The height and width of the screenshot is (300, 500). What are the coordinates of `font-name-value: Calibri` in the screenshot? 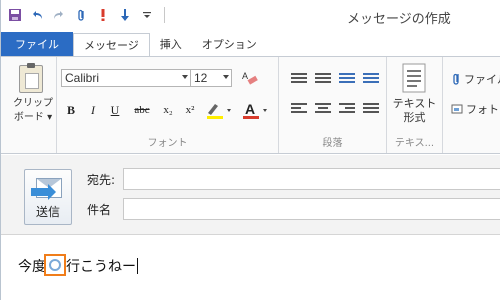 It's located at (82, 78).